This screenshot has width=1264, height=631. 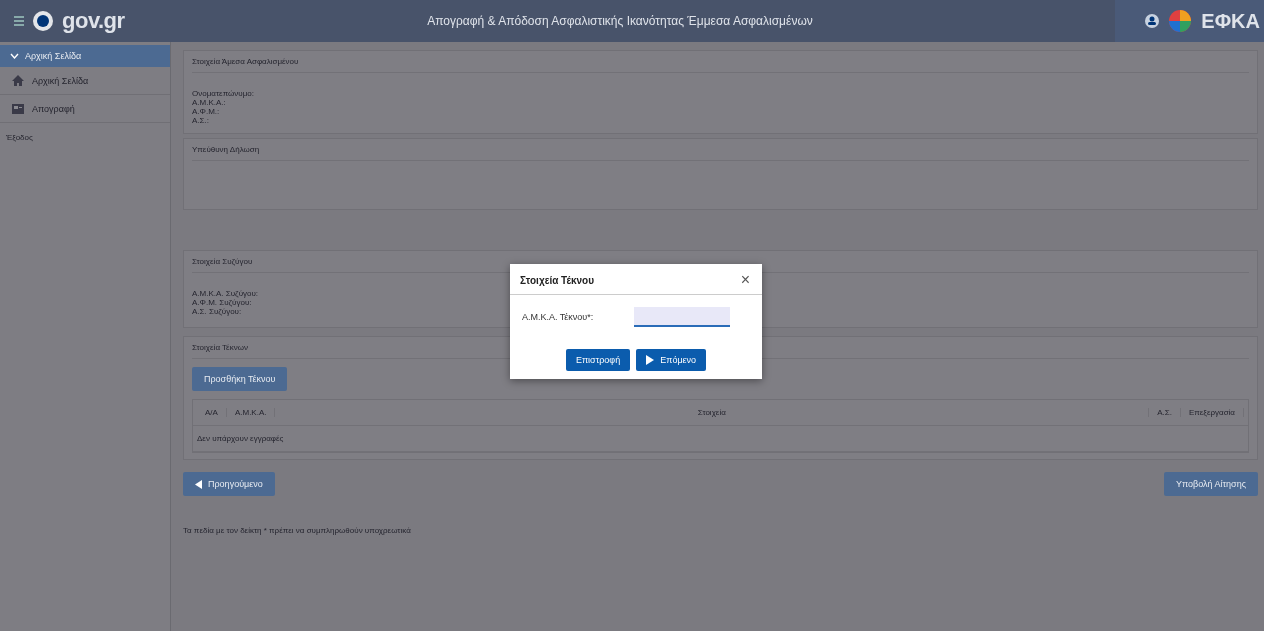 What do you see at coordinates (240, 438) in the screenshot?
I see `empty-message: Δεν υπάρχουν εγγραφές` at bounding box center [240, 438].